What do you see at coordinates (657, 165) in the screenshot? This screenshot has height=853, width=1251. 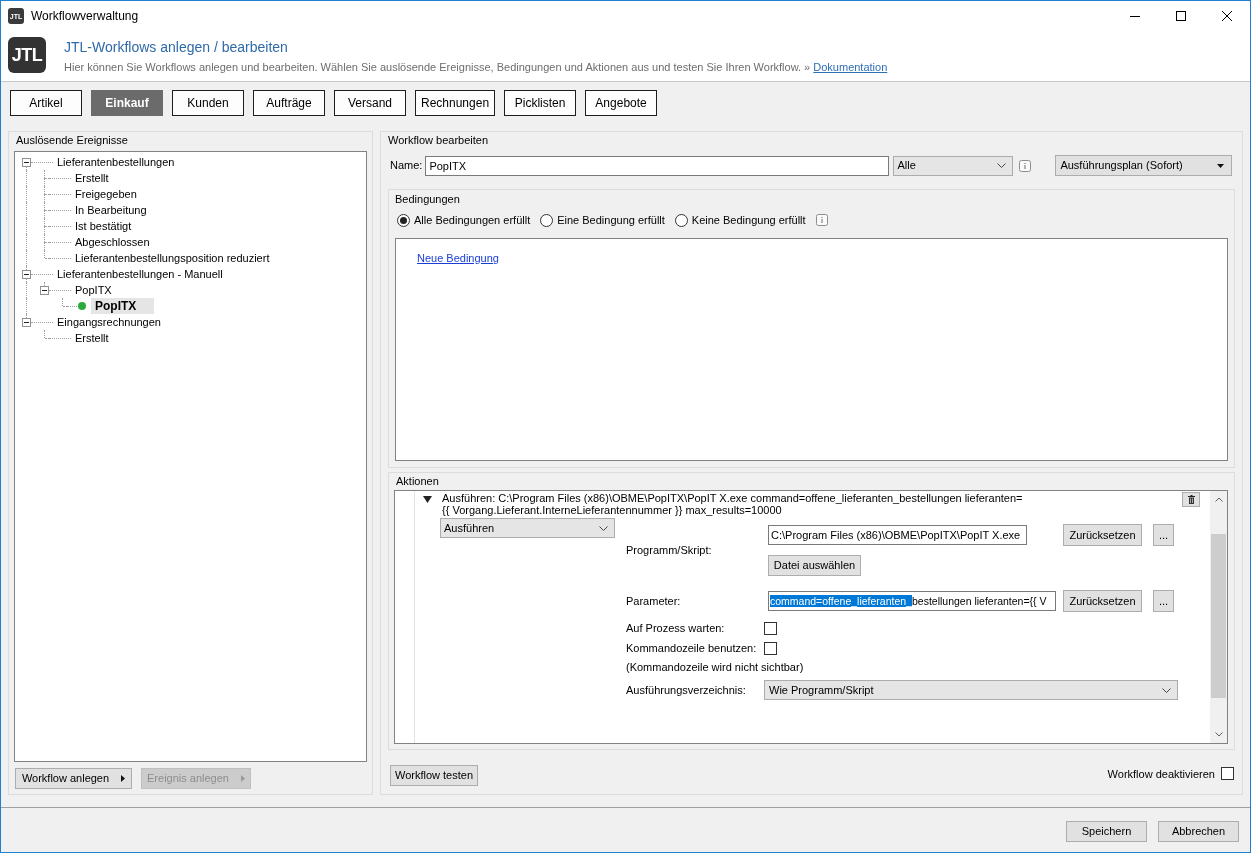 I see `name-field: PopITX` at bounding box center [657, 165].